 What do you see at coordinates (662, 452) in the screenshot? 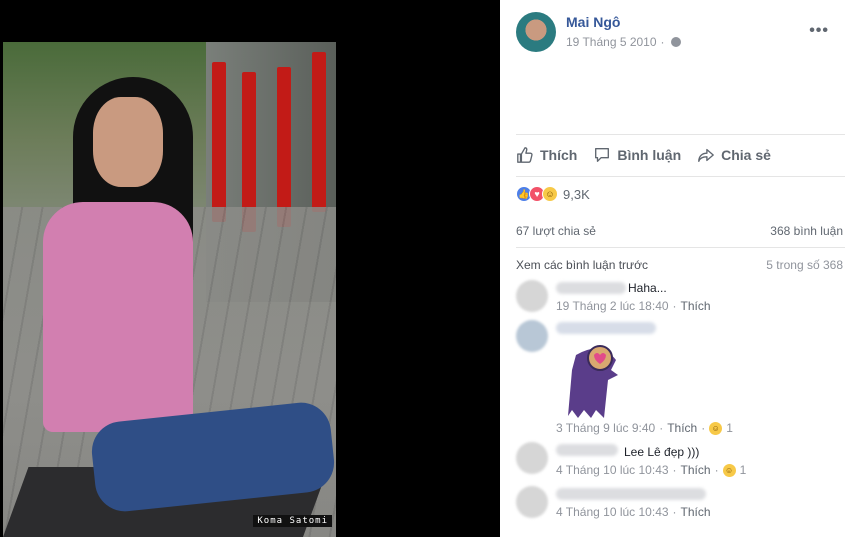
I see `comment-text: Lee Lê đẹp )))` at bounding box center [662, 452].